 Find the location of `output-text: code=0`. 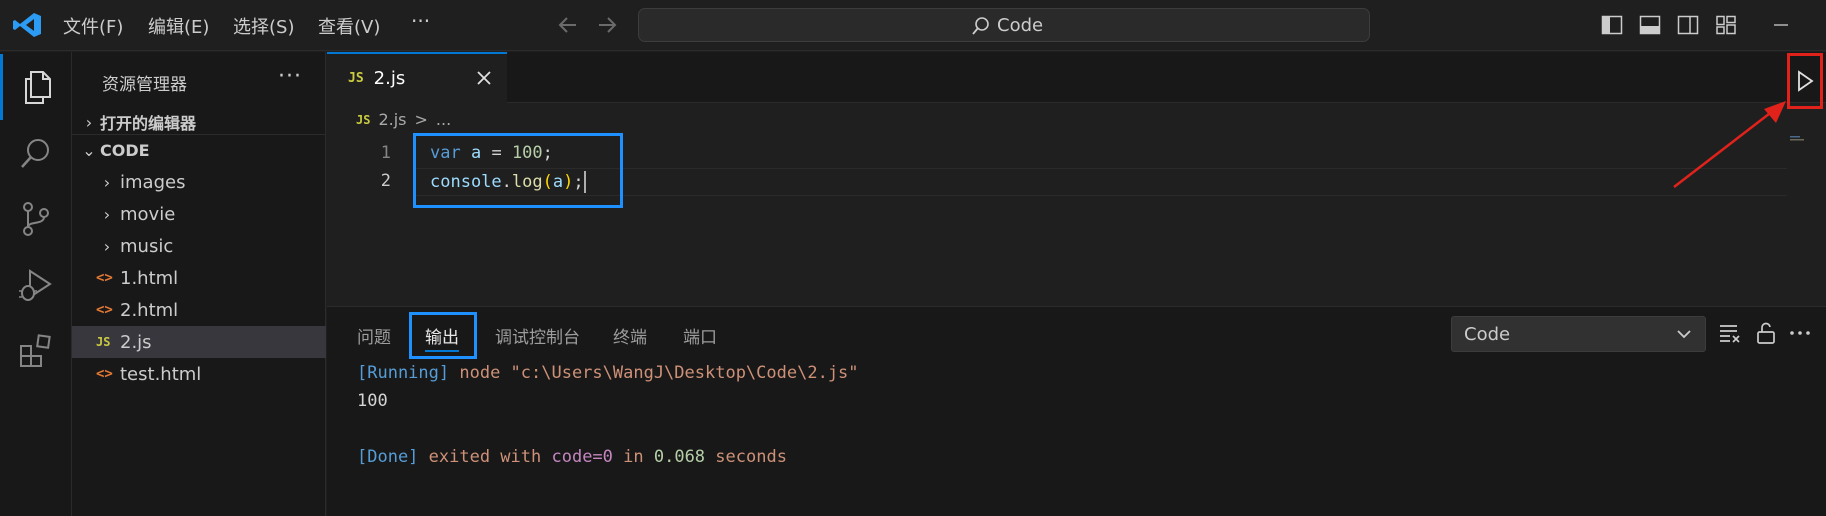

output-text: code=0 is located at coordinates (582, 457).